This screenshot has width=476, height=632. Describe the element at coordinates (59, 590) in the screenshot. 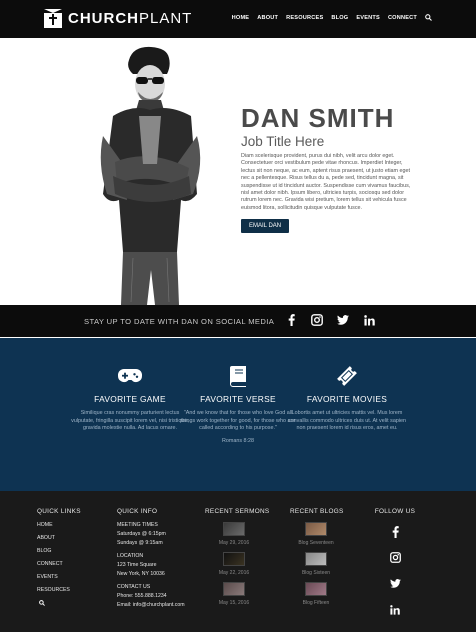

I see `footer-link-resources: RESOURCES` at that location.